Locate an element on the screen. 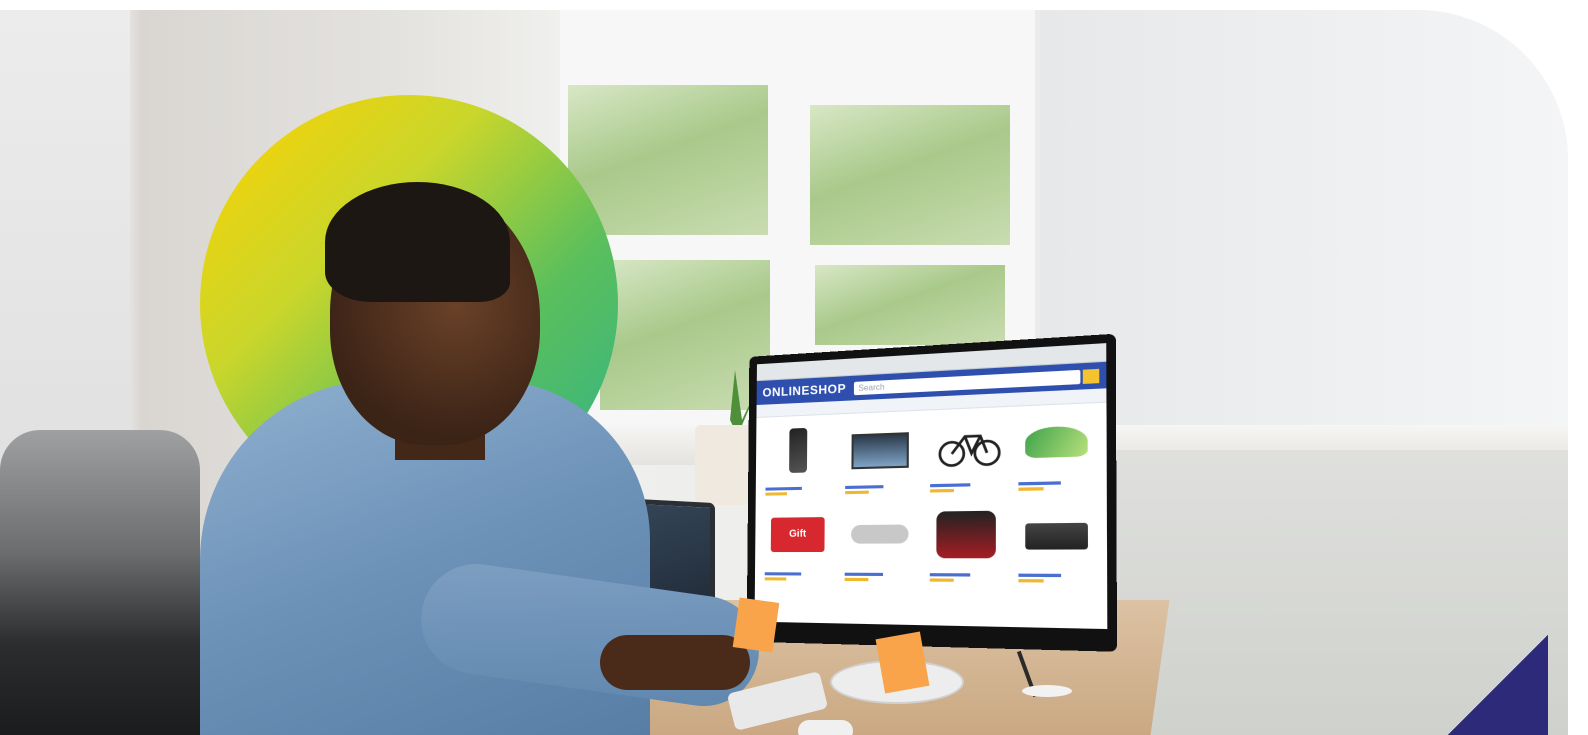 The height and width of the screenshot is (735, 1588). monitor: ONLINESHOP Search Gift is located at coordinates (932, 492).